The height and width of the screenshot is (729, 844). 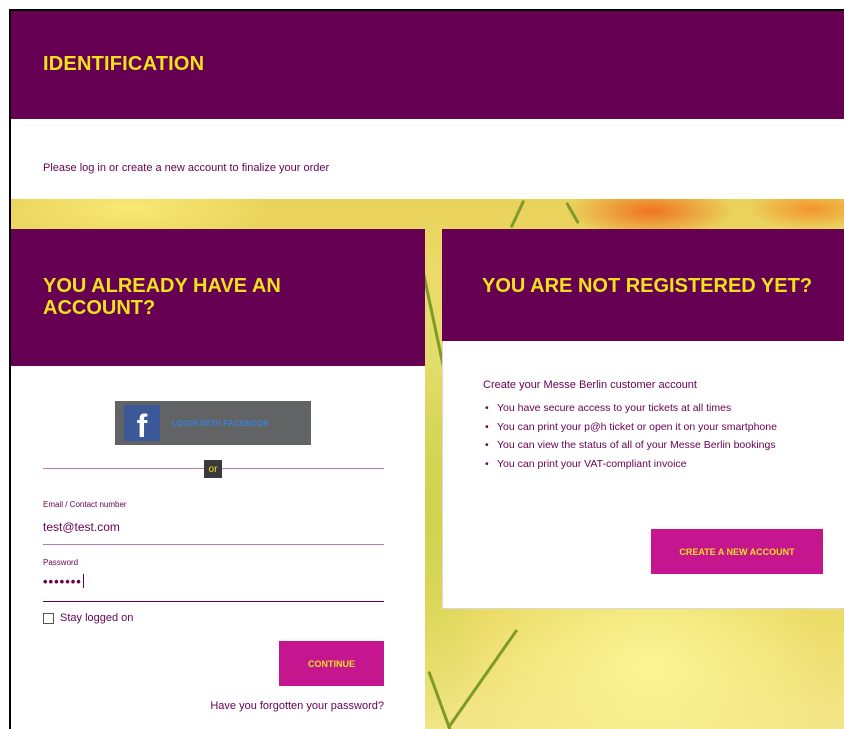 What do you see at coordinates (48, 618) in the screenshot?
I see `stay-logged-checkbox` at bounding box center [48, 618].